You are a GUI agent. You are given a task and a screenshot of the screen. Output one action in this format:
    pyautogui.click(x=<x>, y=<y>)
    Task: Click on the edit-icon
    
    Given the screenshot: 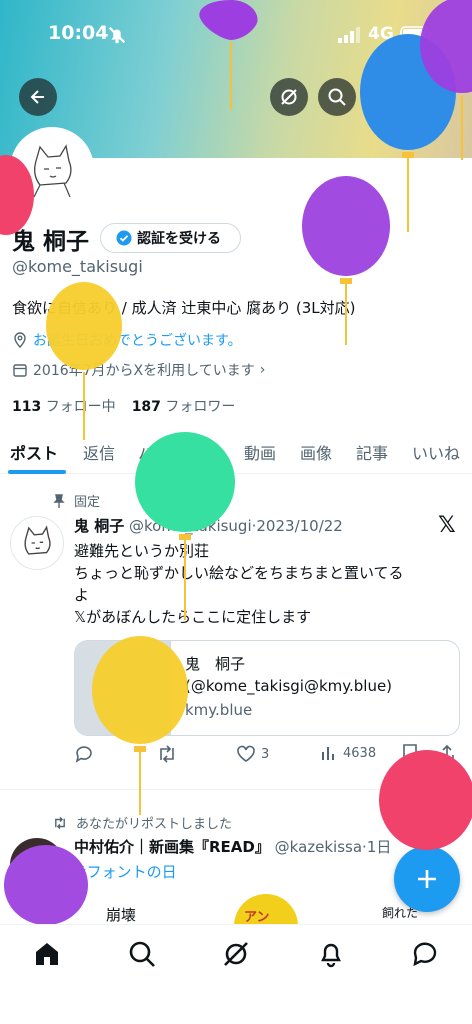 What is the action you would take?
    pyautogui.click(x=385, y=97)
    